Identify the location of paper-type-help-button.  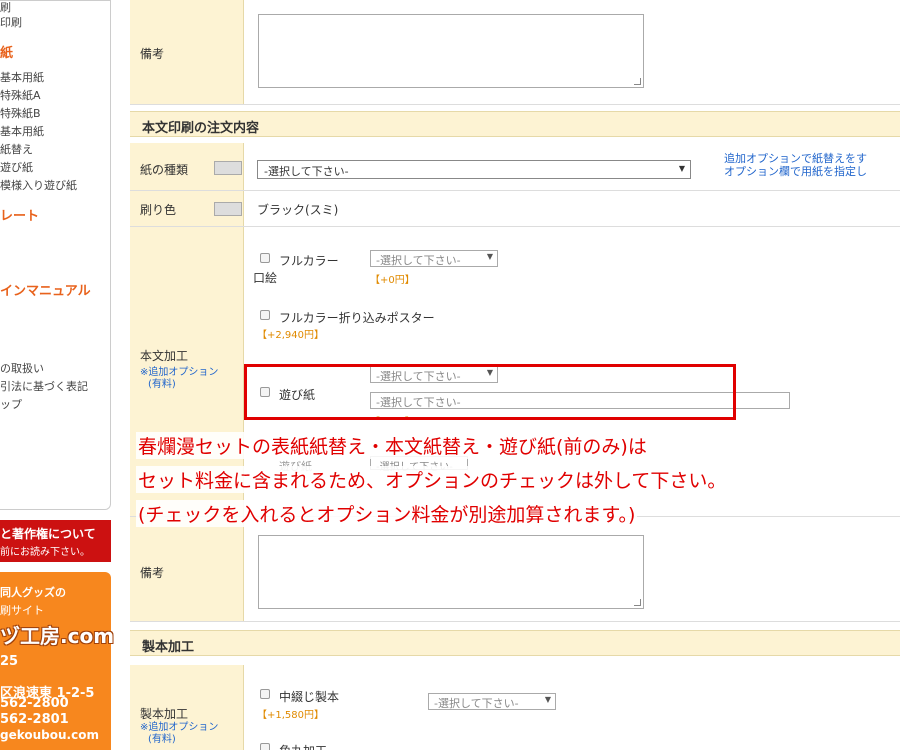
(228, 168).